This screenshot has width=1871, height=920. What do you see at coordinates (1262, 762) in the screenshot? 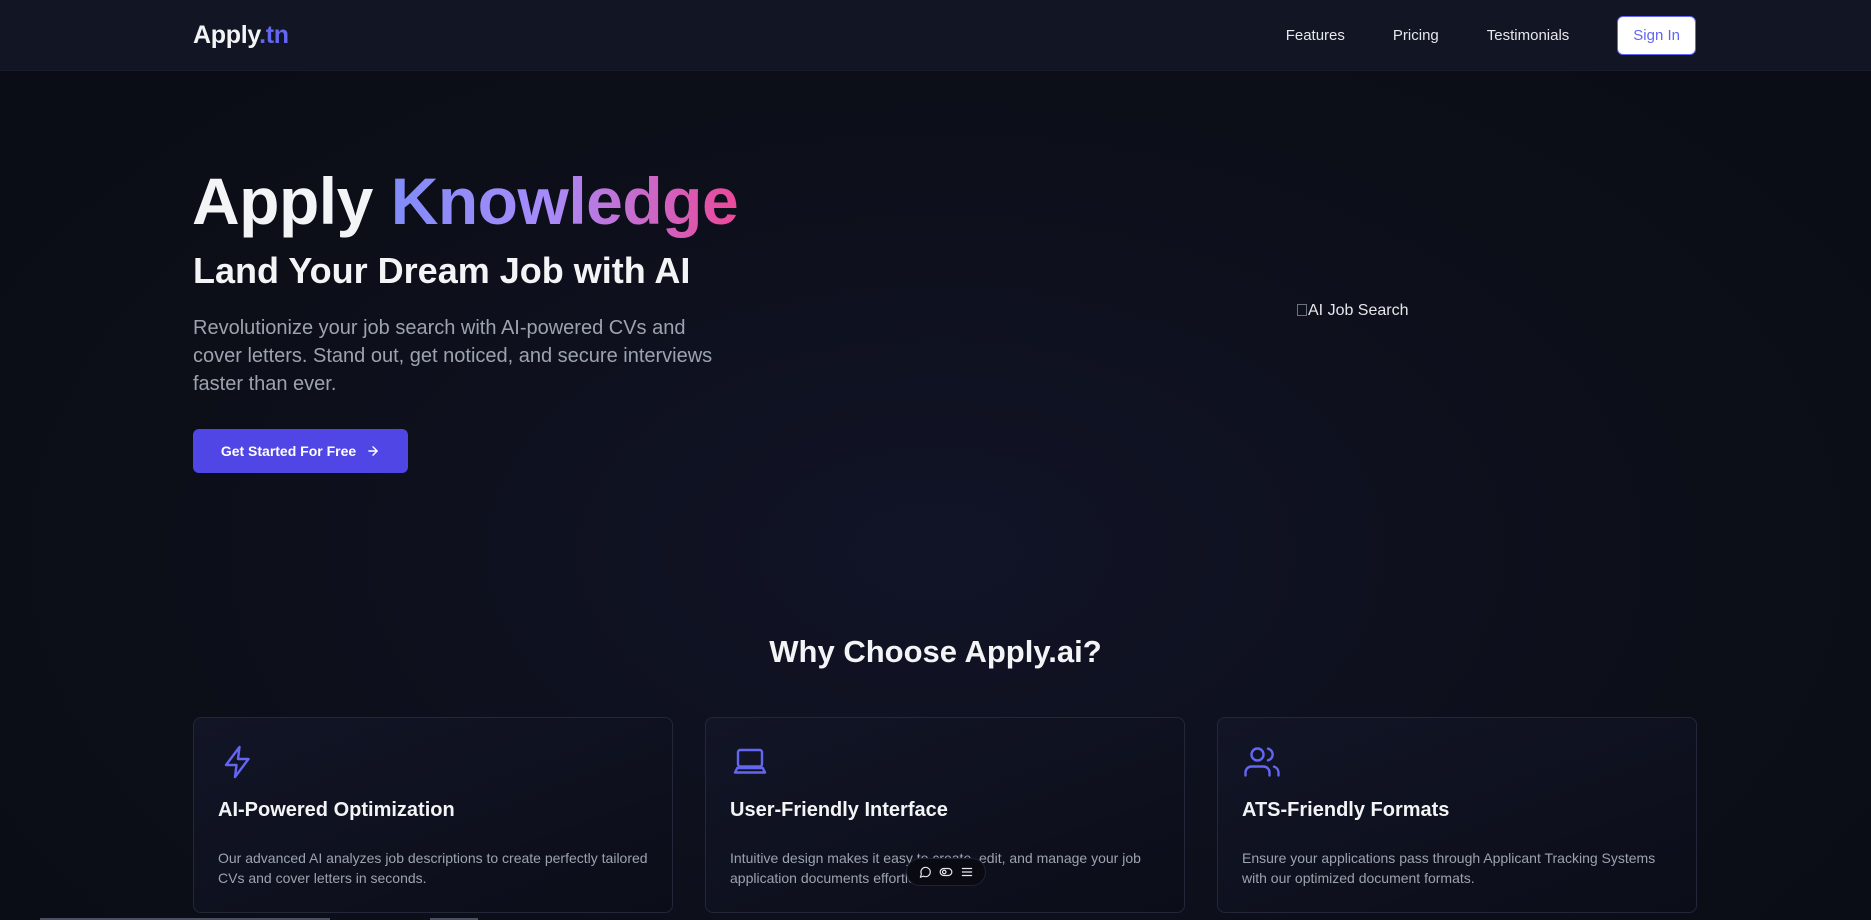
I see `users-icon` at bounding box center [1262, 762].